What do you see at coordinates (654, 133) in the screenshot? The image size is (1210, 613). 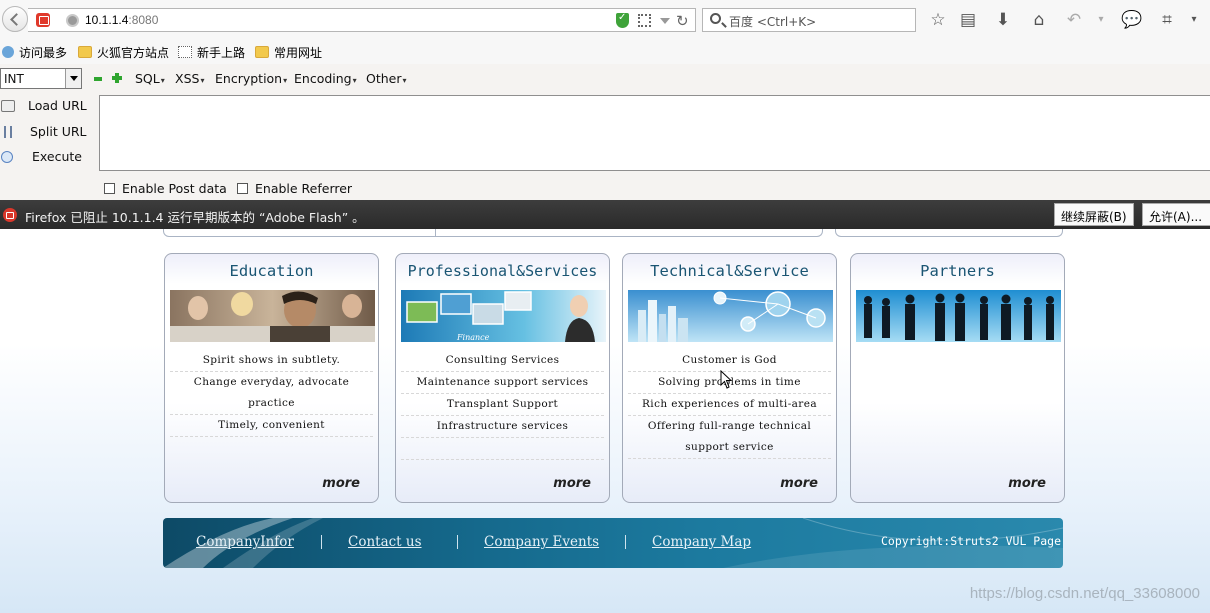 I see `hackbar-url-textarea` at bounding box center [654, 133].